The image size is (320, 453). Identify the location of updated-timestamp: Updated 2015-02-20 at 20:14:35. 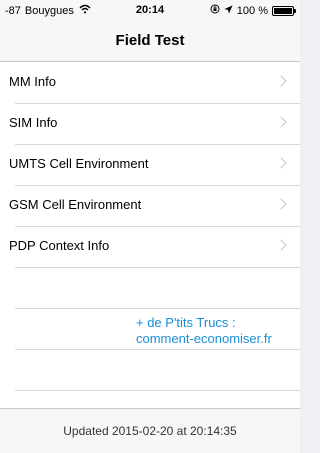
(150, 431).